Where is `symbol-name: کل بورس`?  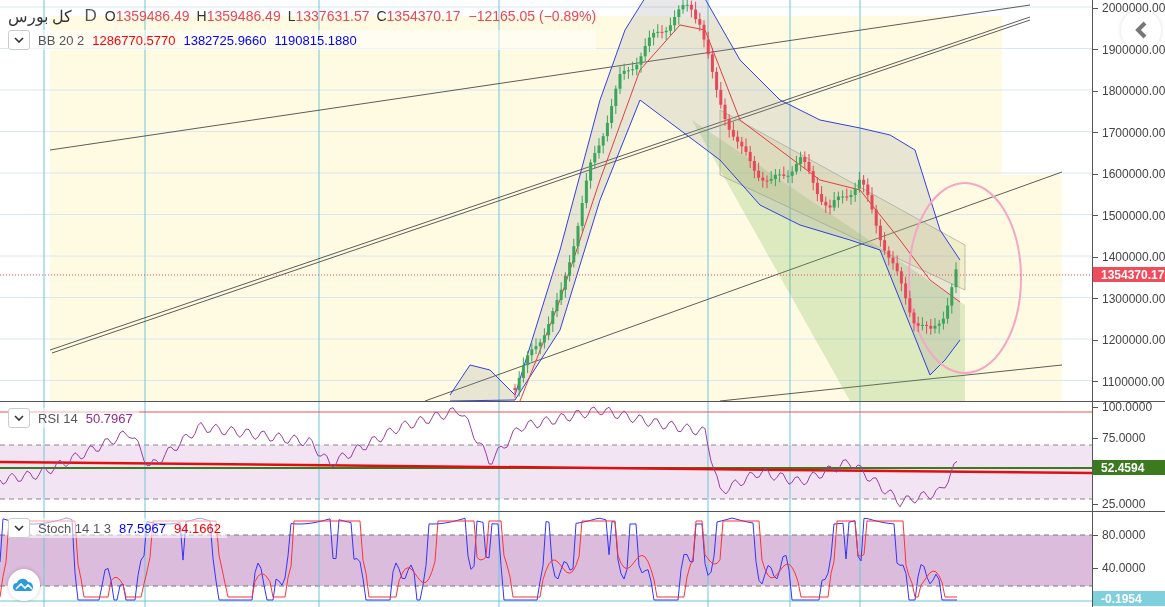
symbol-name: کل بورس is located at coordinates (40, 16).